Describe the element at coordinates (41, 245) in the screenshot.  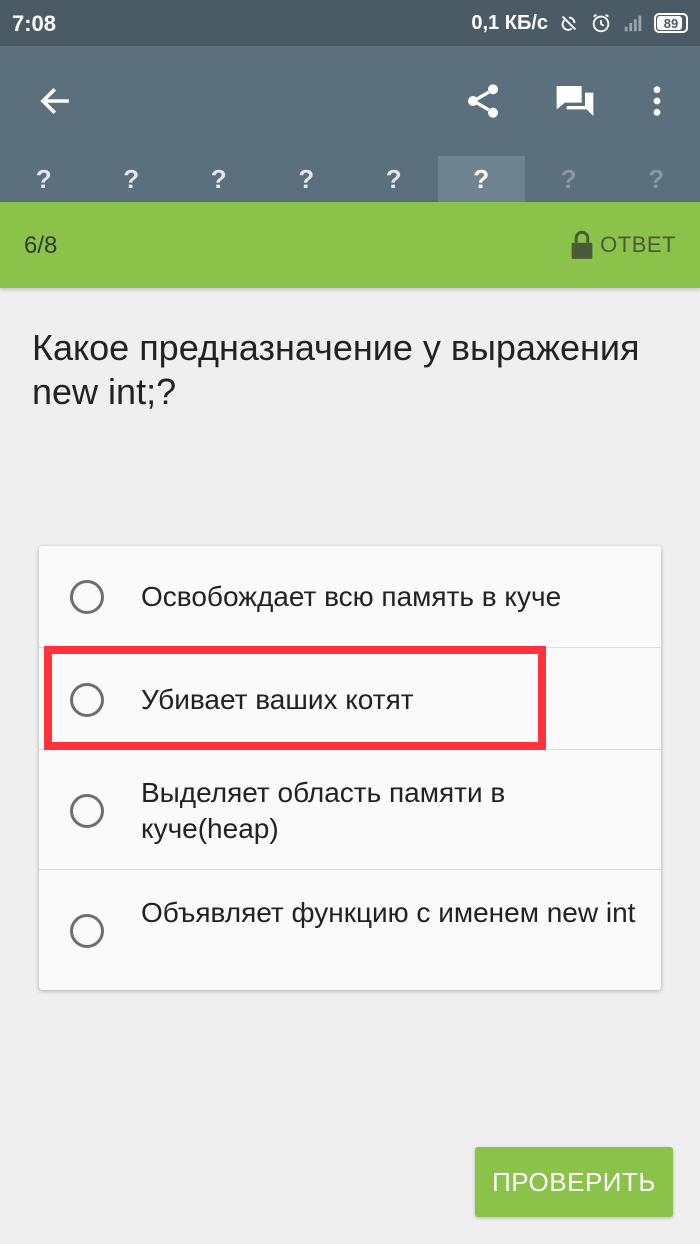
I see `question-counter: 6/8` at that location.